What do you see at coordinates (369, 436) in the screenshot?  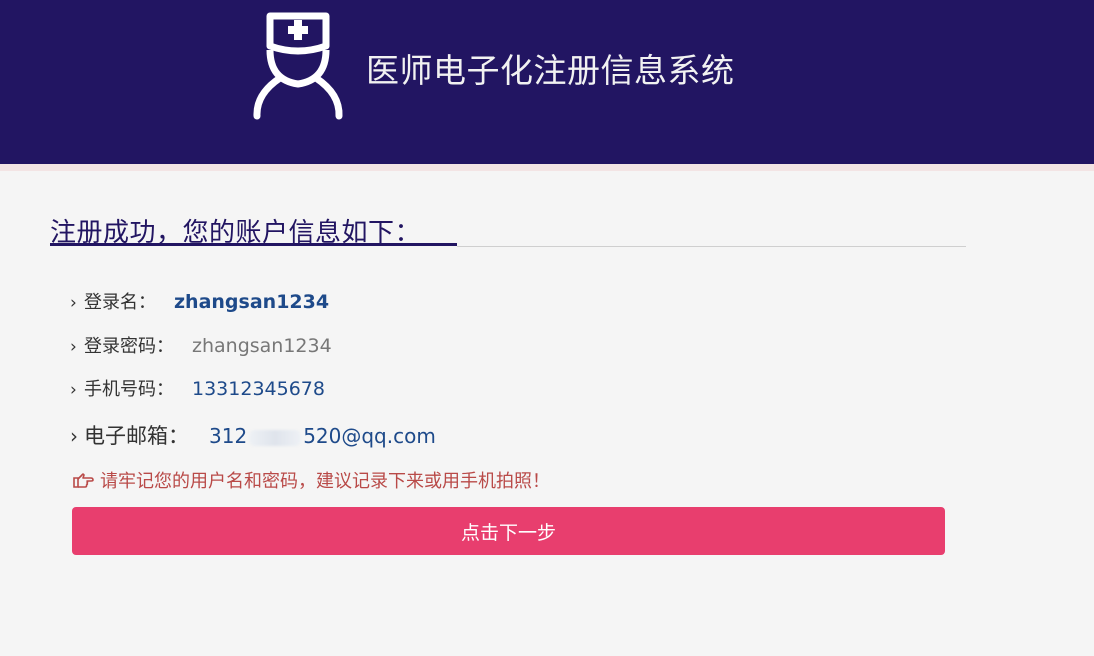 I see `email-value-suffix: 520@qq.com` at bounding box center [369, 436].